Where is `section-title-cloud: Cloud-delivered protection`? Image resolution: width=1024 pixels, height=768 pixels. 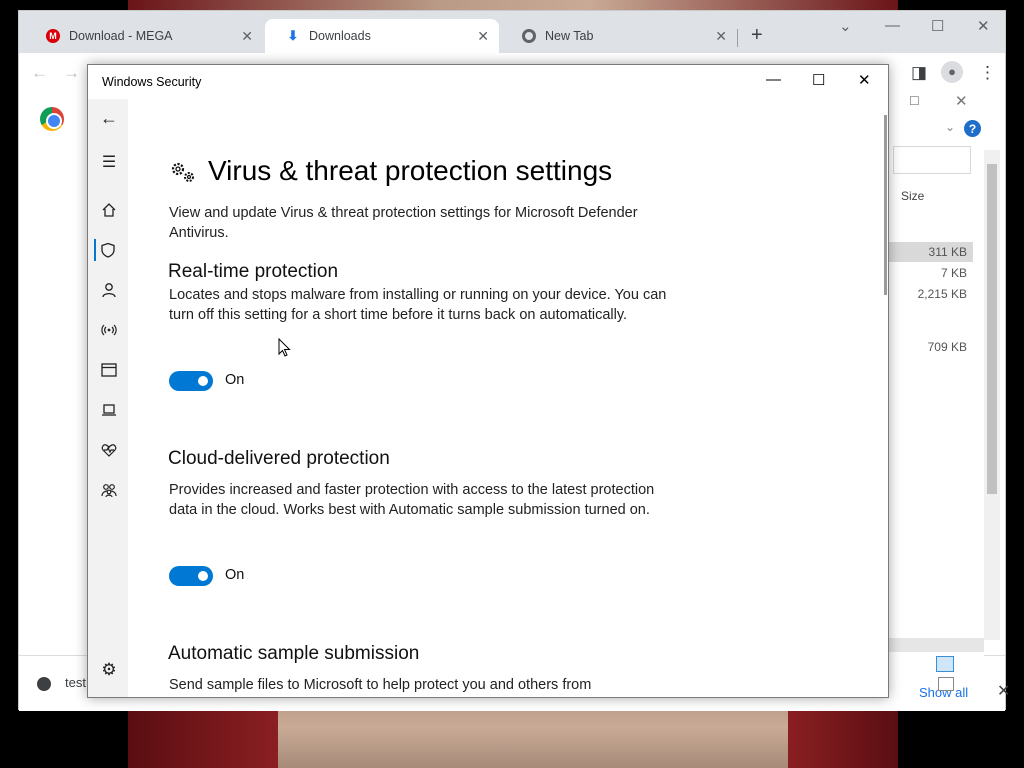
section-title-cloud: Cloud-delivered protection is located at coordinates (279, 458).